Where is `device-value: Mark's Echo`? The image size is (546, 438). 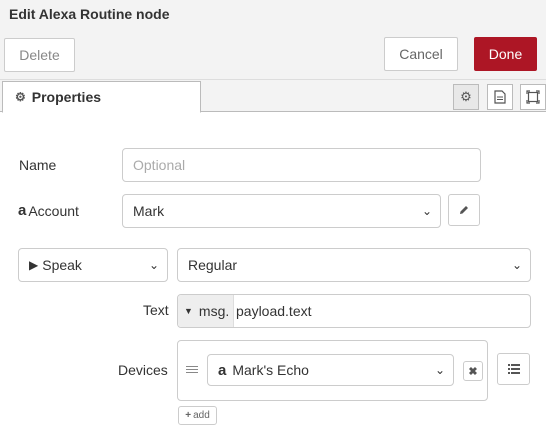 device-value: Mark's Echo is located at coordinates (270, 370).